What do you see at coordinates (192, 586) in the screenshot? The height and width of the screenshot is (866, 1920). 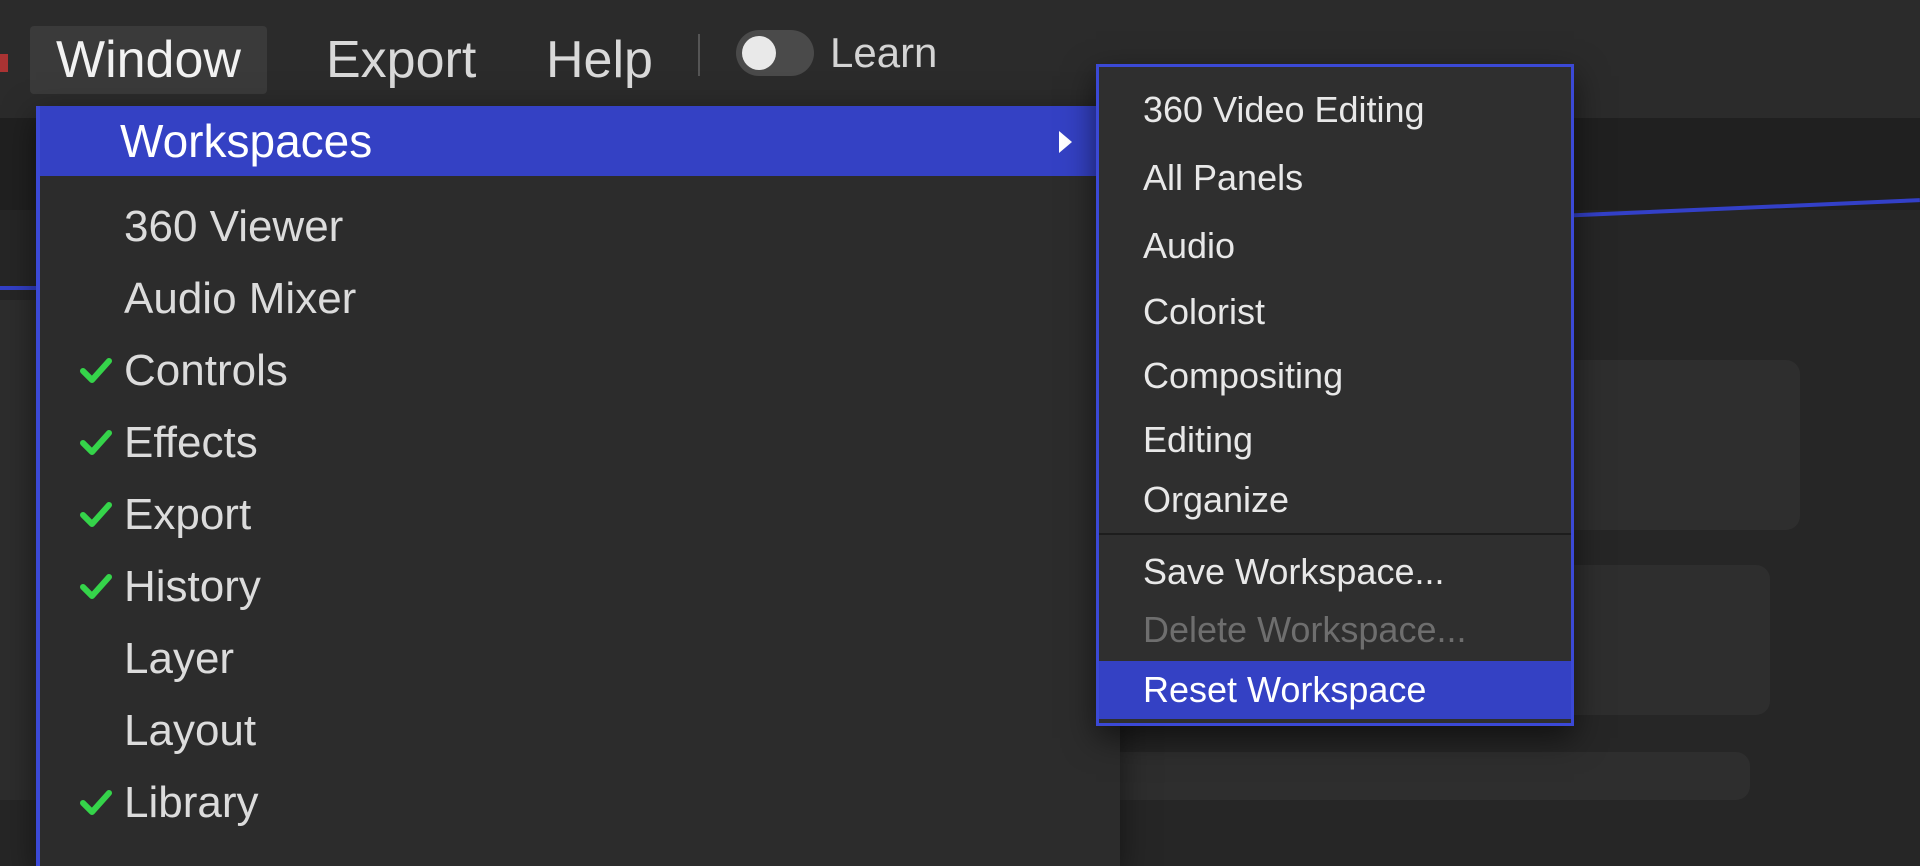 I see `menu-item-label: History` at bounding box center [192, 586].